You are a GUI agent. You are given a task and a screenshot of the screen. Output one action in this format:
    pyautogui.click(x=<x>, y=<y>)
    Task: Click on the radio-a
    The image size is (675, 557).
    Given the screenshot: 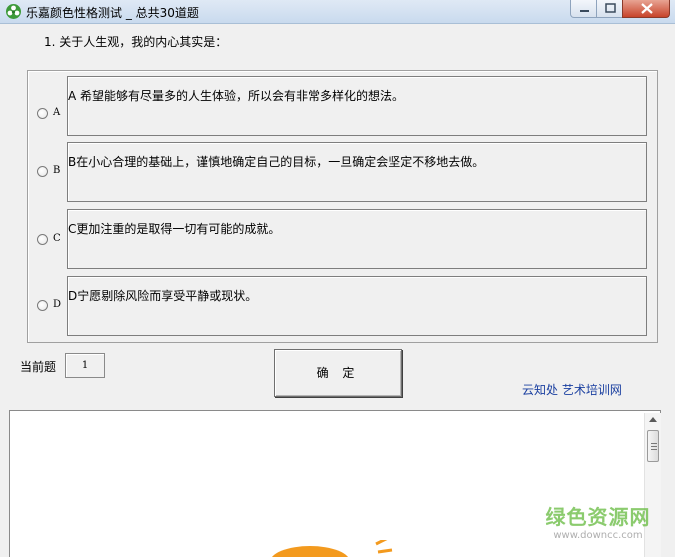 What is the action you would take?
    pyautogui.click(x=42, y=113)
    